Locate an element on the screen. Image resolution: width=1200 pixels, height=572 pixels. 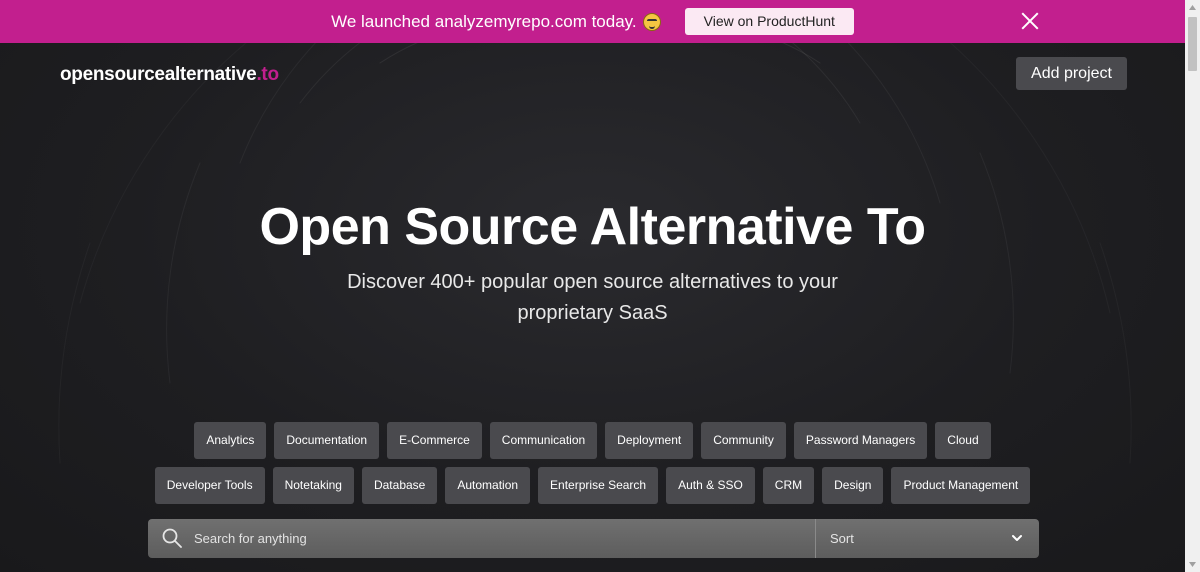
view-on-producthunt-button: View on ProductHunt is located at coordinates (769, 21).